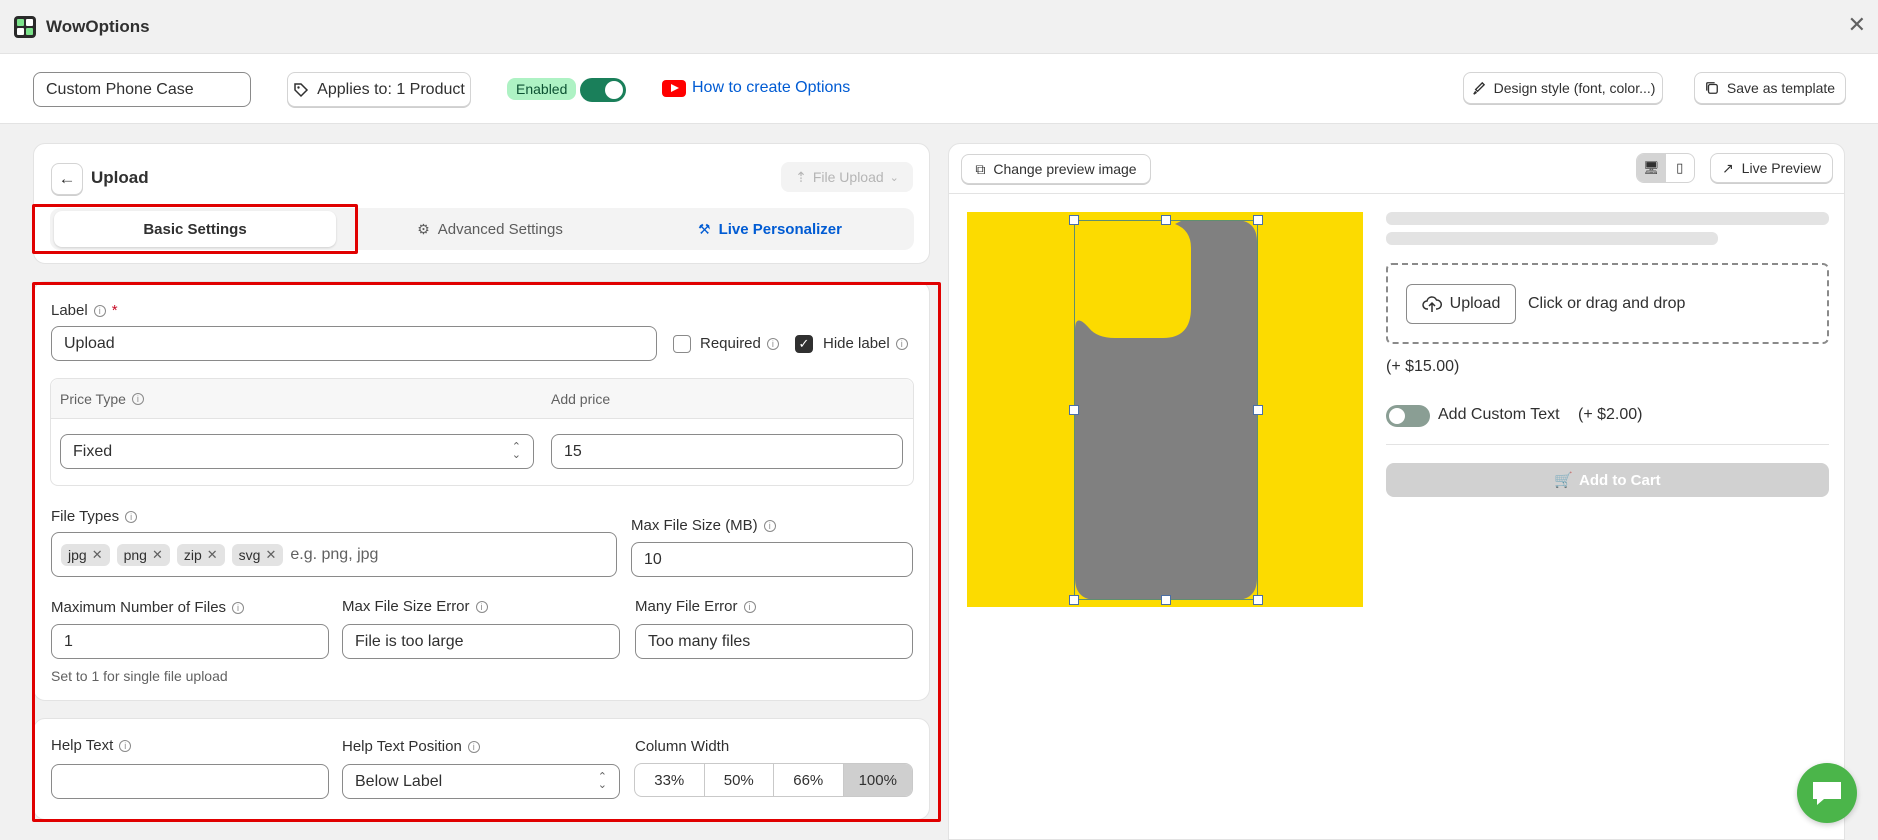 This screenshot has width=1878, height=840. I want to click on upload-dropzone: Upload Click or drag and drop, so click(1607, 303).